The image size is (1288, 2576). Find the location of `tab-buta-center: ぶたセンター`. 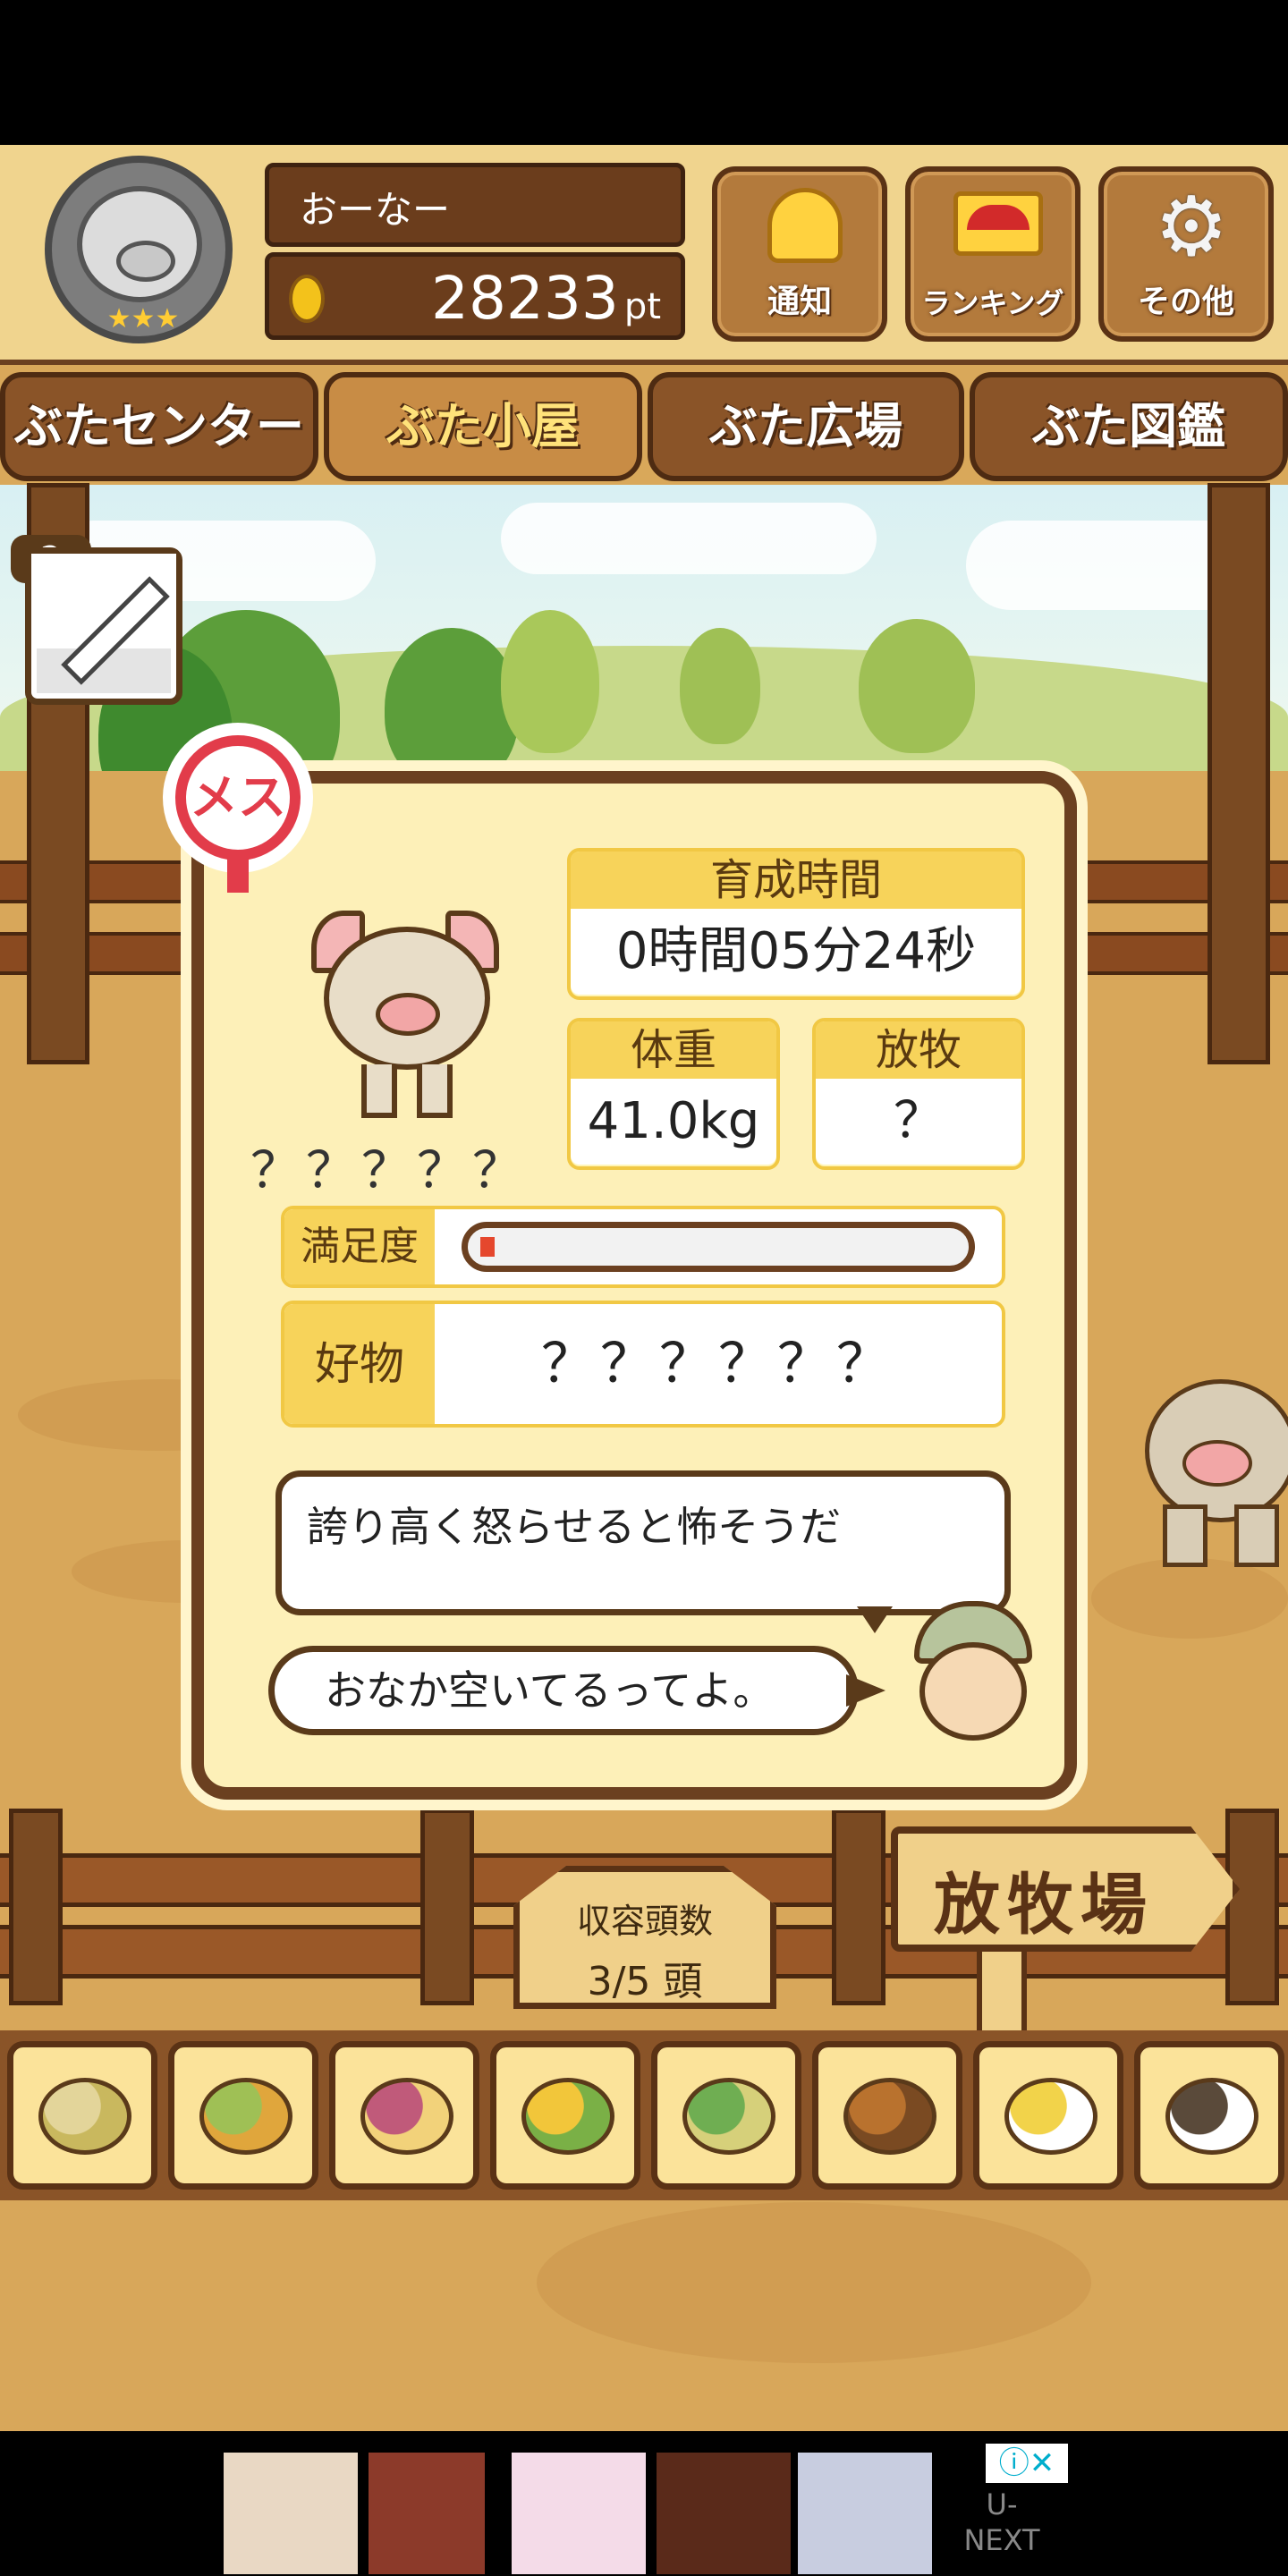

tab-buta-center: ぶたセンター is located at coordinates (159, 426).